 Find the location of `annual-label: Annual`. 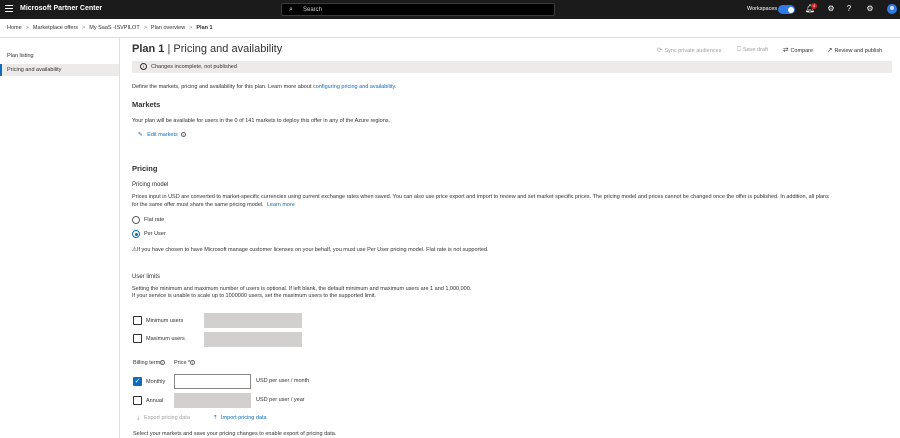

annual-label: Annual is located at coordinates (155, 401).